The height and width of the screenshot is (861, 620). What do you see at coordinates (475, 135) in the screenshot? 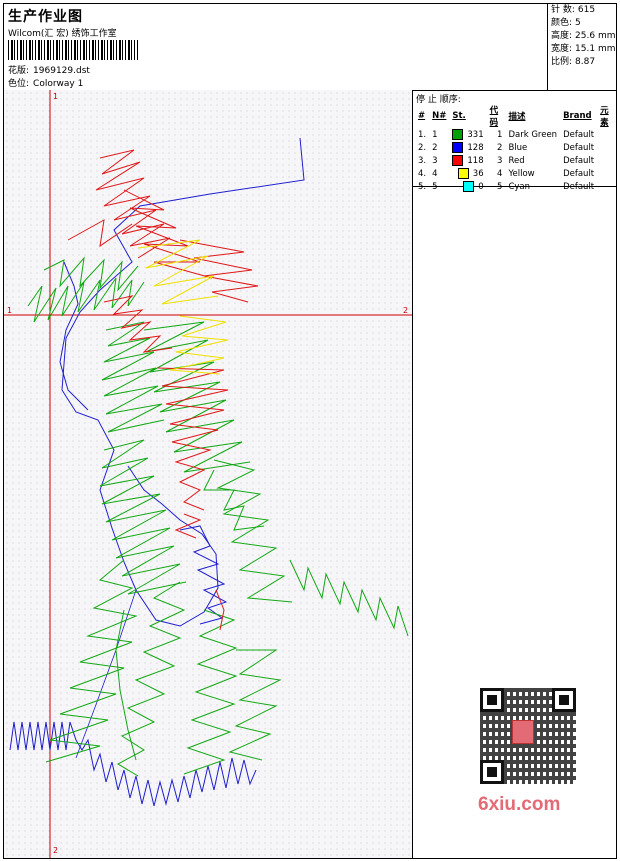
I see `stitch-count: 331` at bounding box center [475, 135].